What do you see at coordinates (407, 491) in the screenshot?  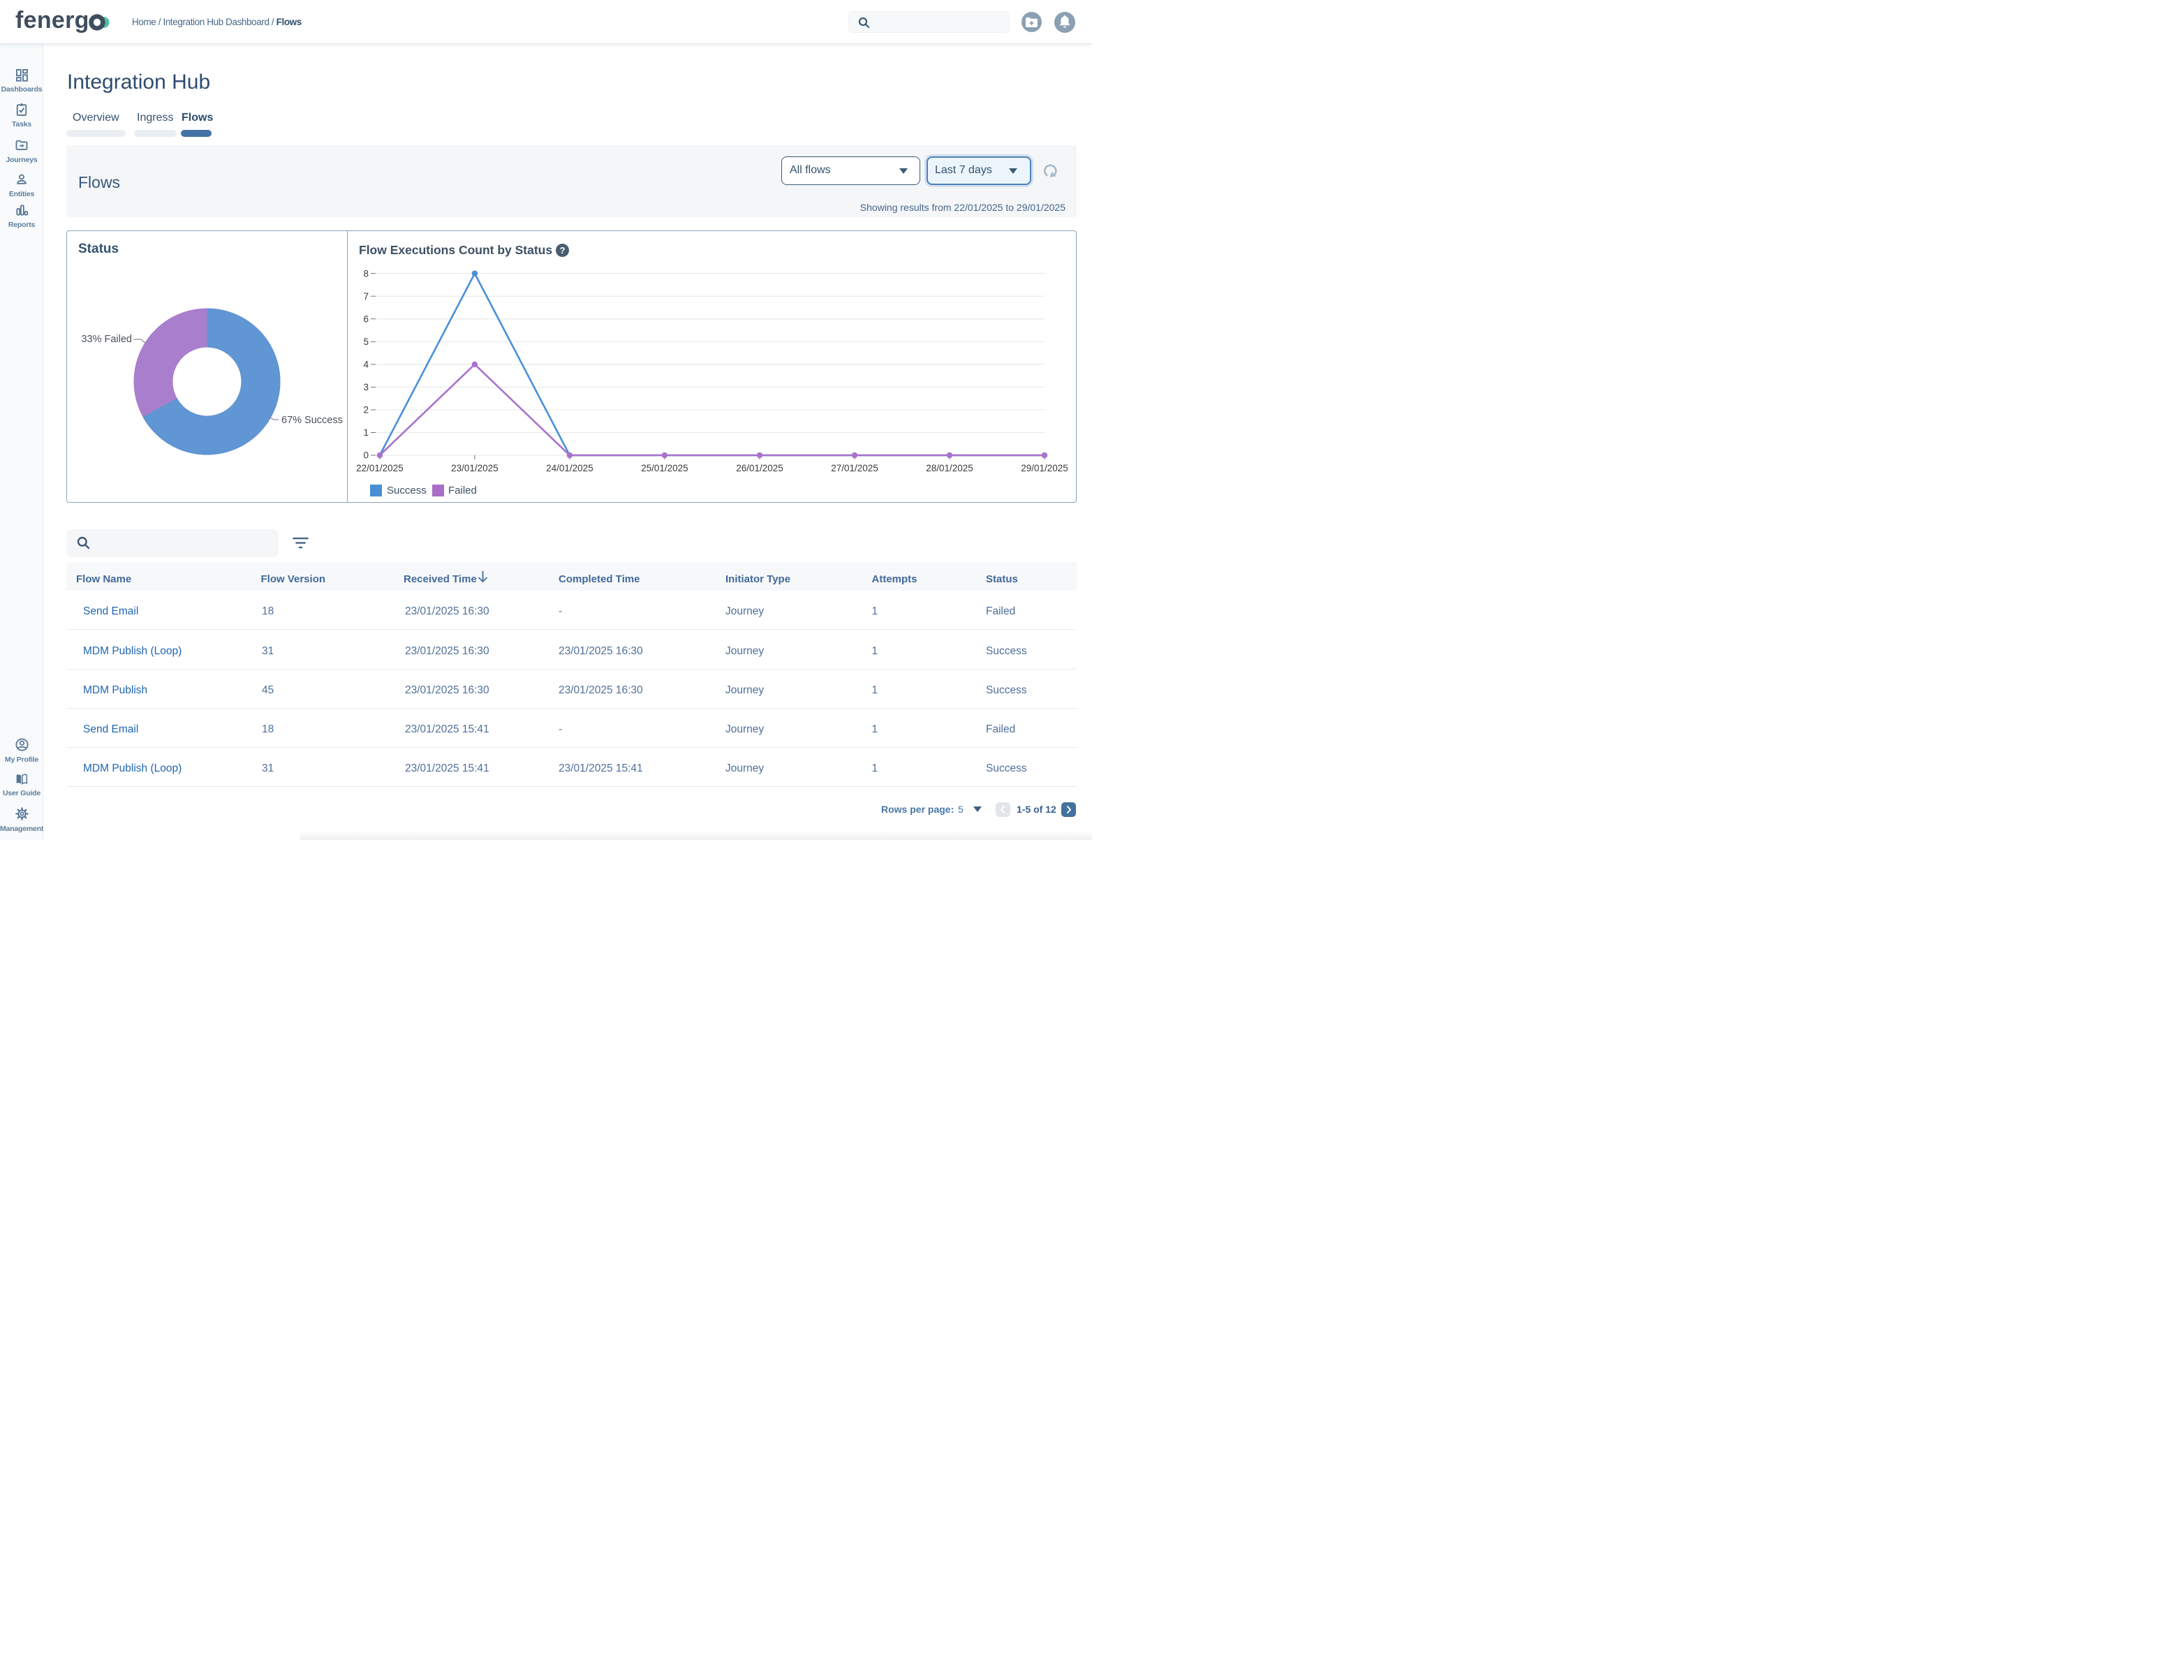 I see `svg-text: Success` at bounding box center [407, 491].